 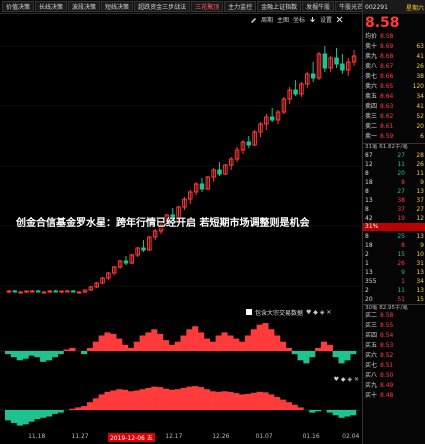 I want to click on download-icon, so click(x=312, y=19).